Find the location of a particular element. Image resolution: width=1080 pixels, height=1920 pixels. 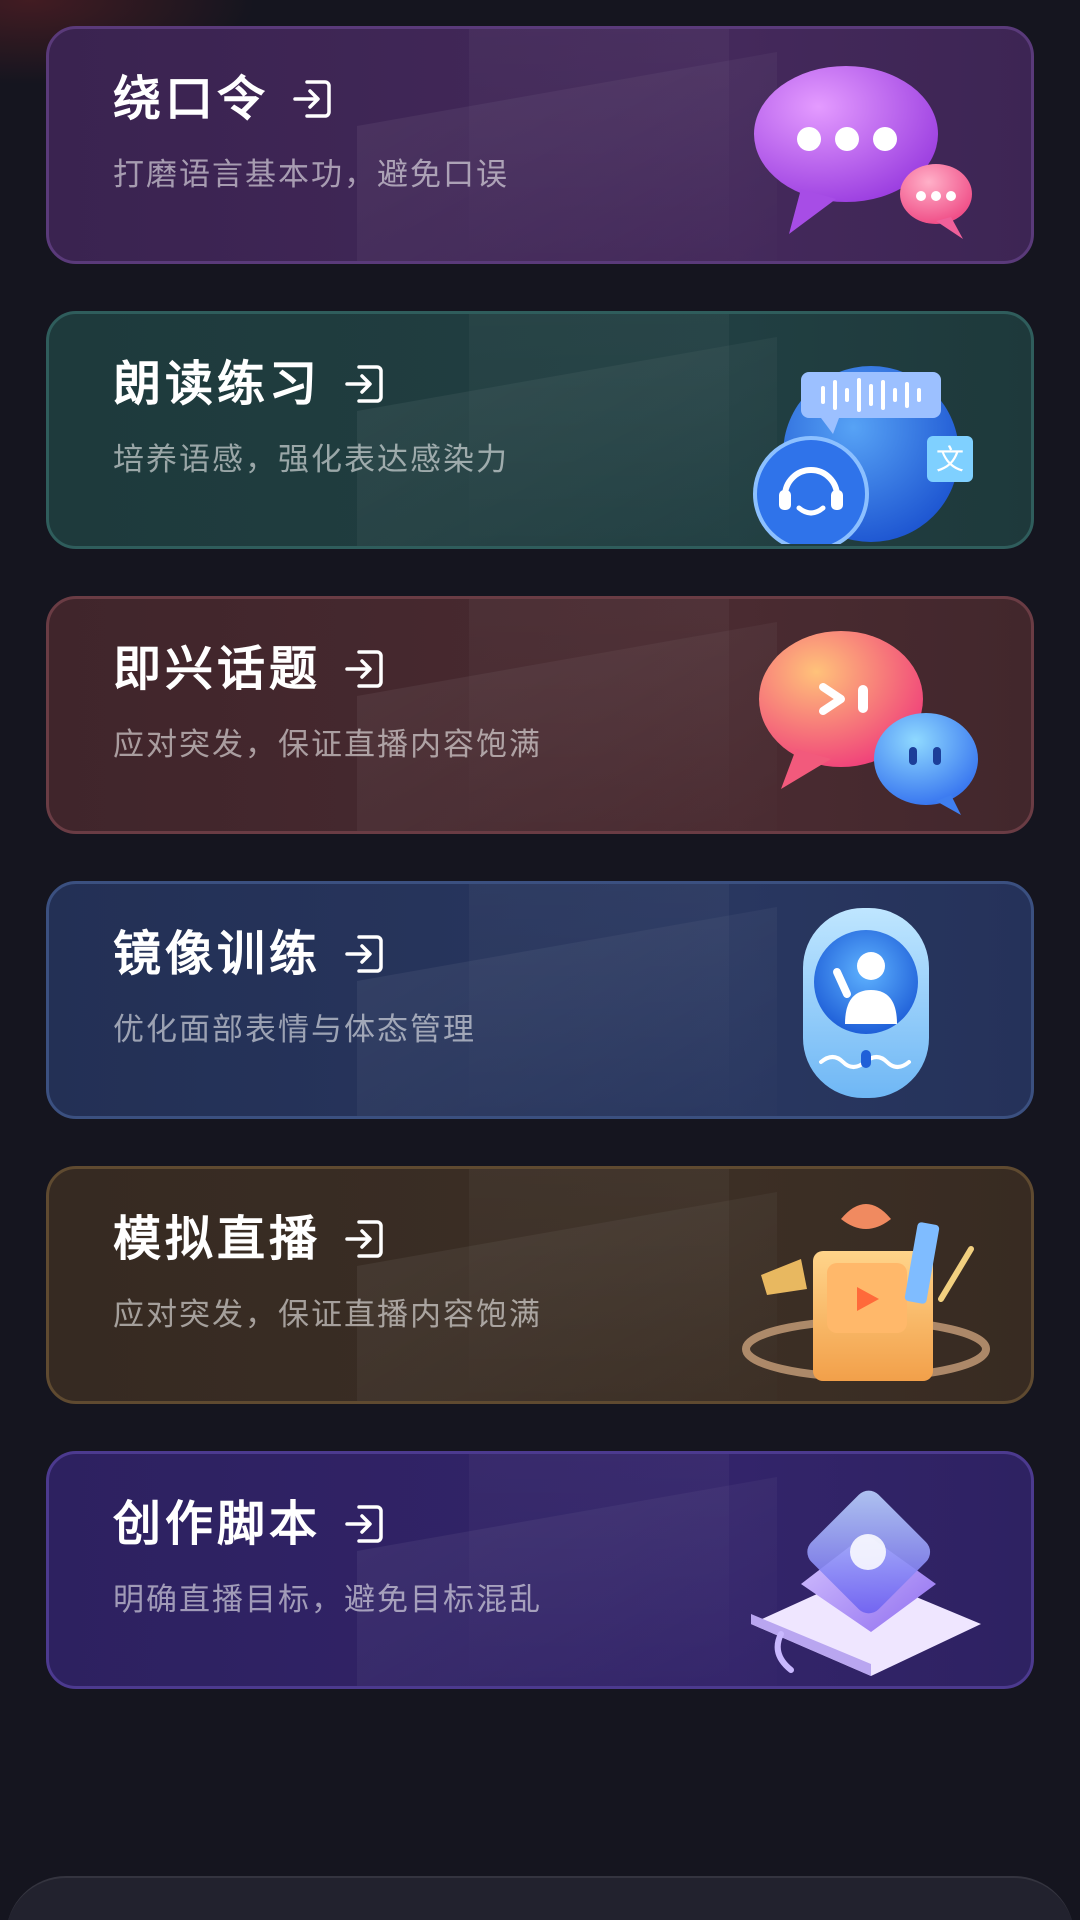

card-subtitle: 明确直播目标，避免目标混乱 is located at coordinates (327, 1600).